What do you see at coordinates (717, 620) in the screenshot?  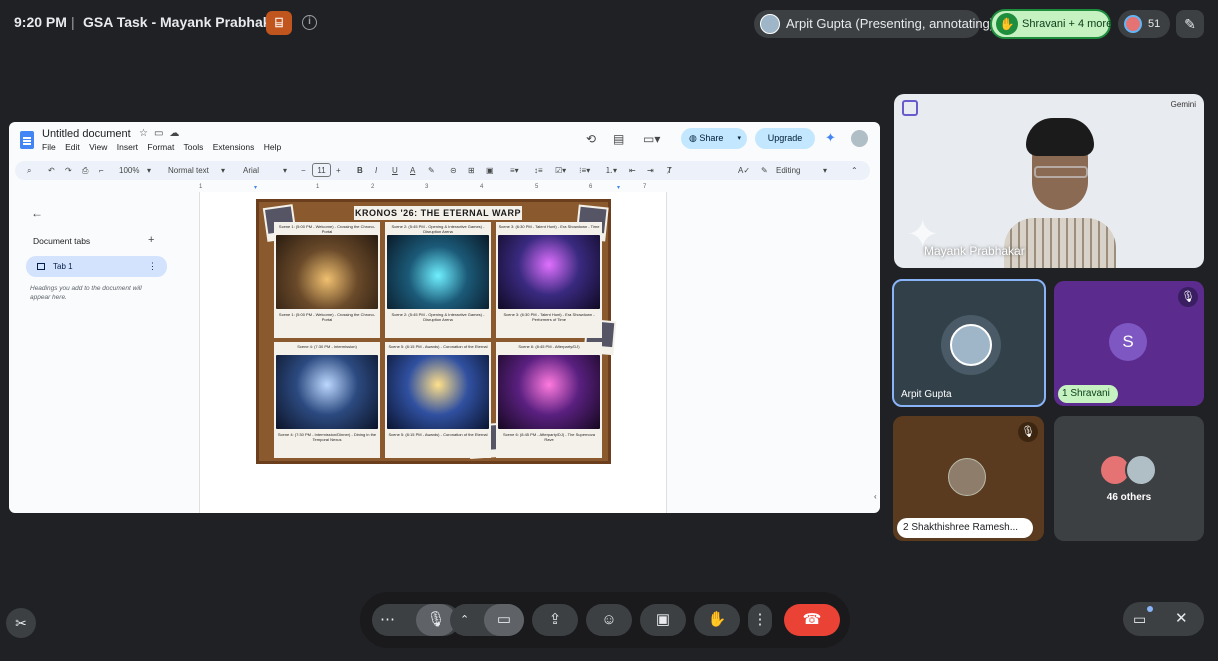 I see `raise-hand-icon: ✋` at bounding box center [717, 620].